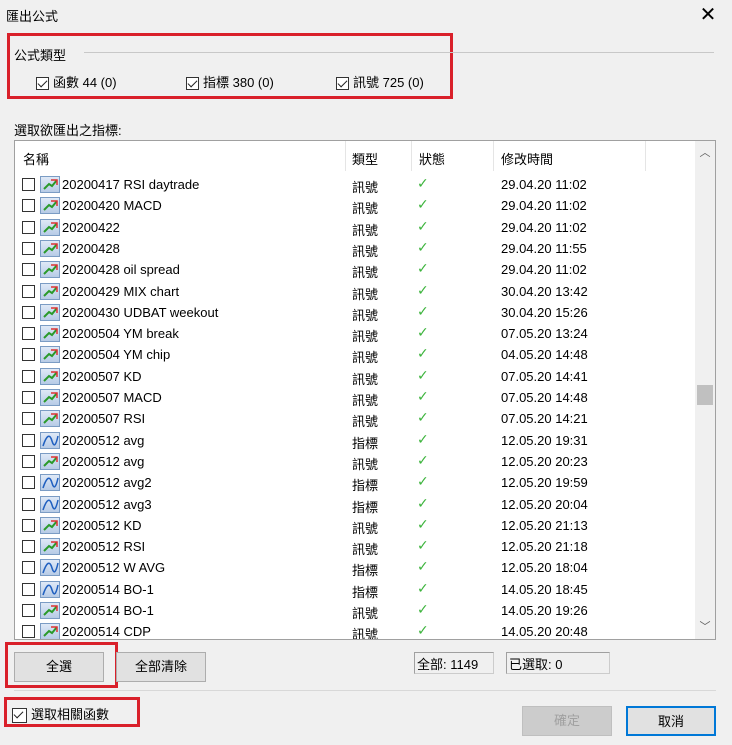 The width and height of the screenshot is (732, 745). What do you see at coordinates (355, 376) in the screenshot?
I see `table-row: 20200507 KD 訊號 ✓ 07.05.20 14:41` at bounding box center [355, 376].